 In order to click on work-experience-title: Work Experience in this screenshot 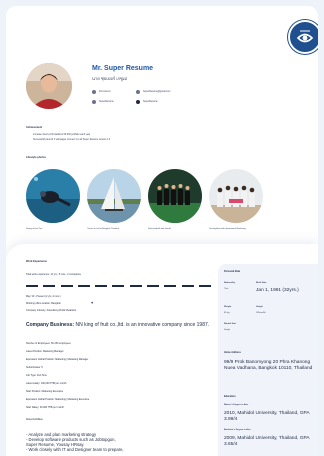, I will do `click(36, 261)`.